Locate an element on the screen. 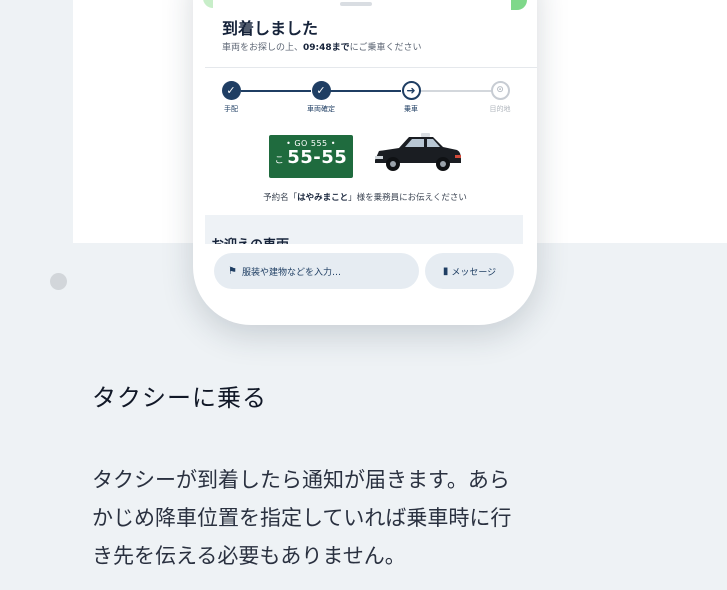  taxi-car-icon is located at coordinates (418, 152).